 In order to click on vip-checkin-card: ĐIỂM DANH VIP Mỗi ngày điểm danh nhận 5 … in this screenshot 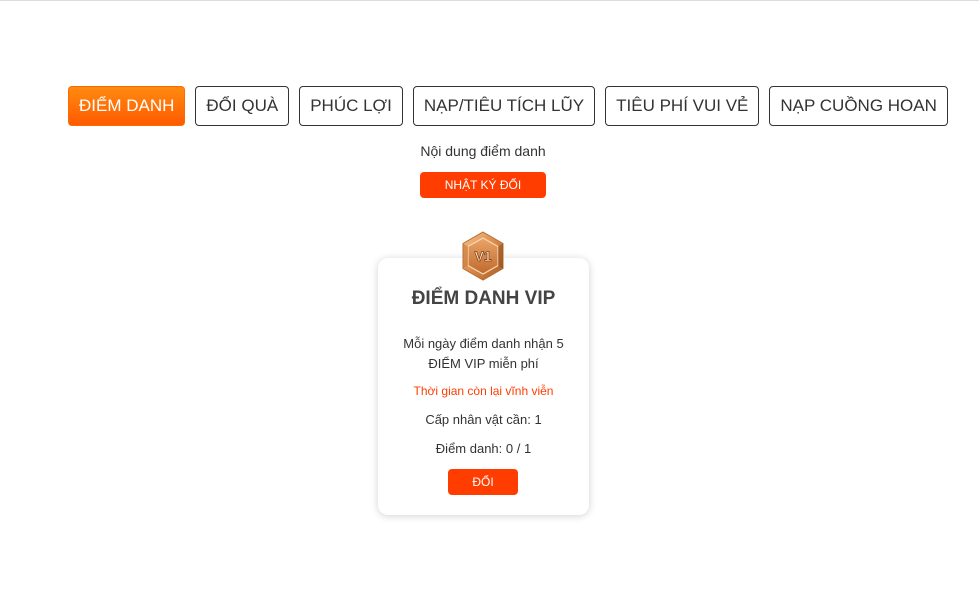, I will do `click(483, 386)`.